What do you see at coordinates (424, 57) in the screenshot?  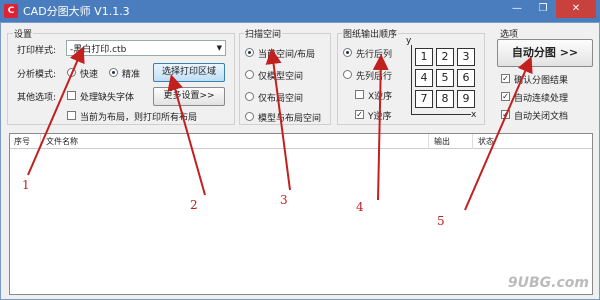 I see `order-grid-cell: 1` at bounding box center [424, 57].